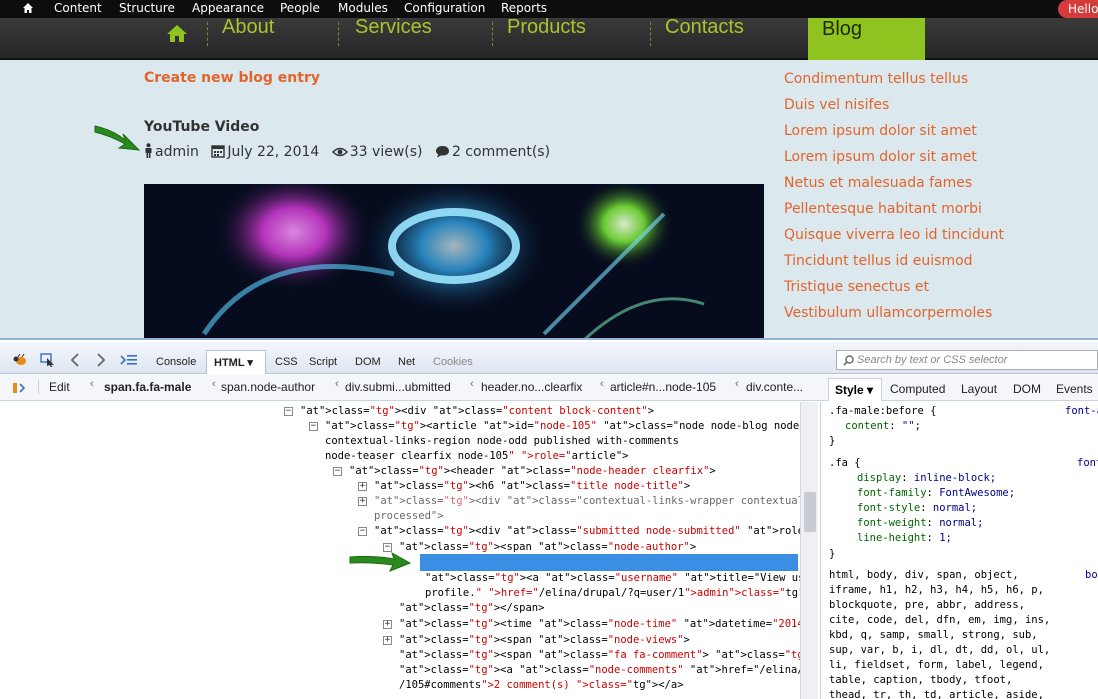 Image resolution: width=1098 pixels, height=699 pixels. Describe the element at coordinates (398, 387) in the screenshot. I see `breadcrumb-item: div.submi...ubmitted` at that location.